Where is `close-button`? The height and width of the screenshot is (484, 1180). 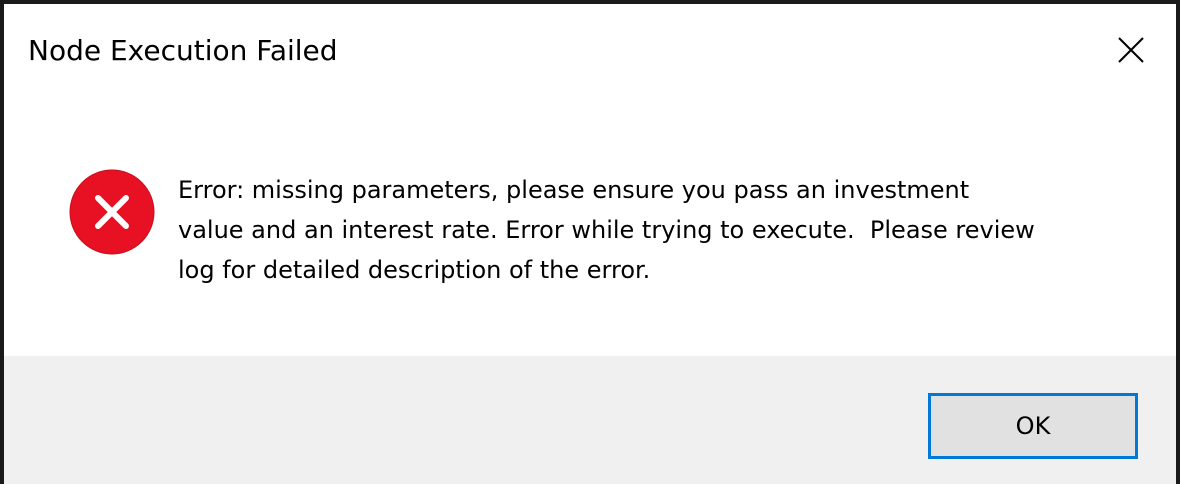 close-button is located at coordinates (1131, 50).